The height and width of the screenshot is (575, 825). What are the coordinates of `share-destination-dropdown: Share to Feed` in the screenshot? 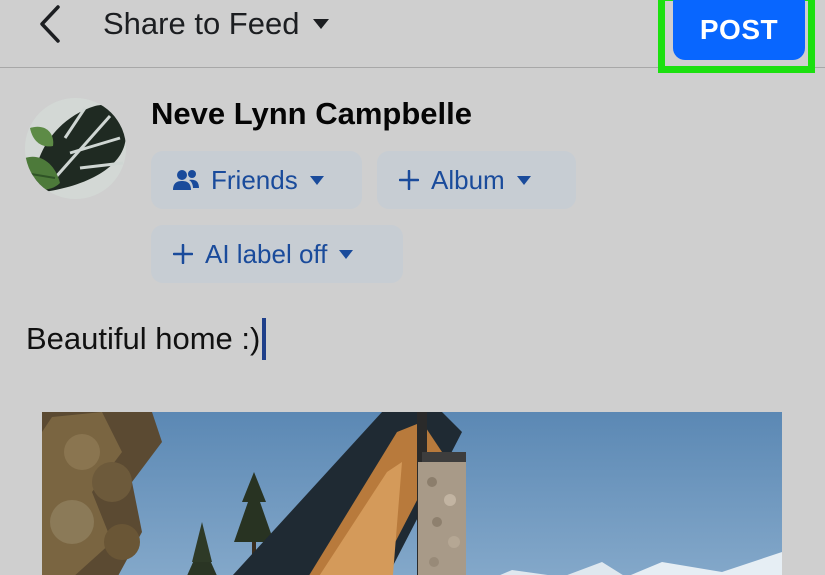 It's located at (216, 24).